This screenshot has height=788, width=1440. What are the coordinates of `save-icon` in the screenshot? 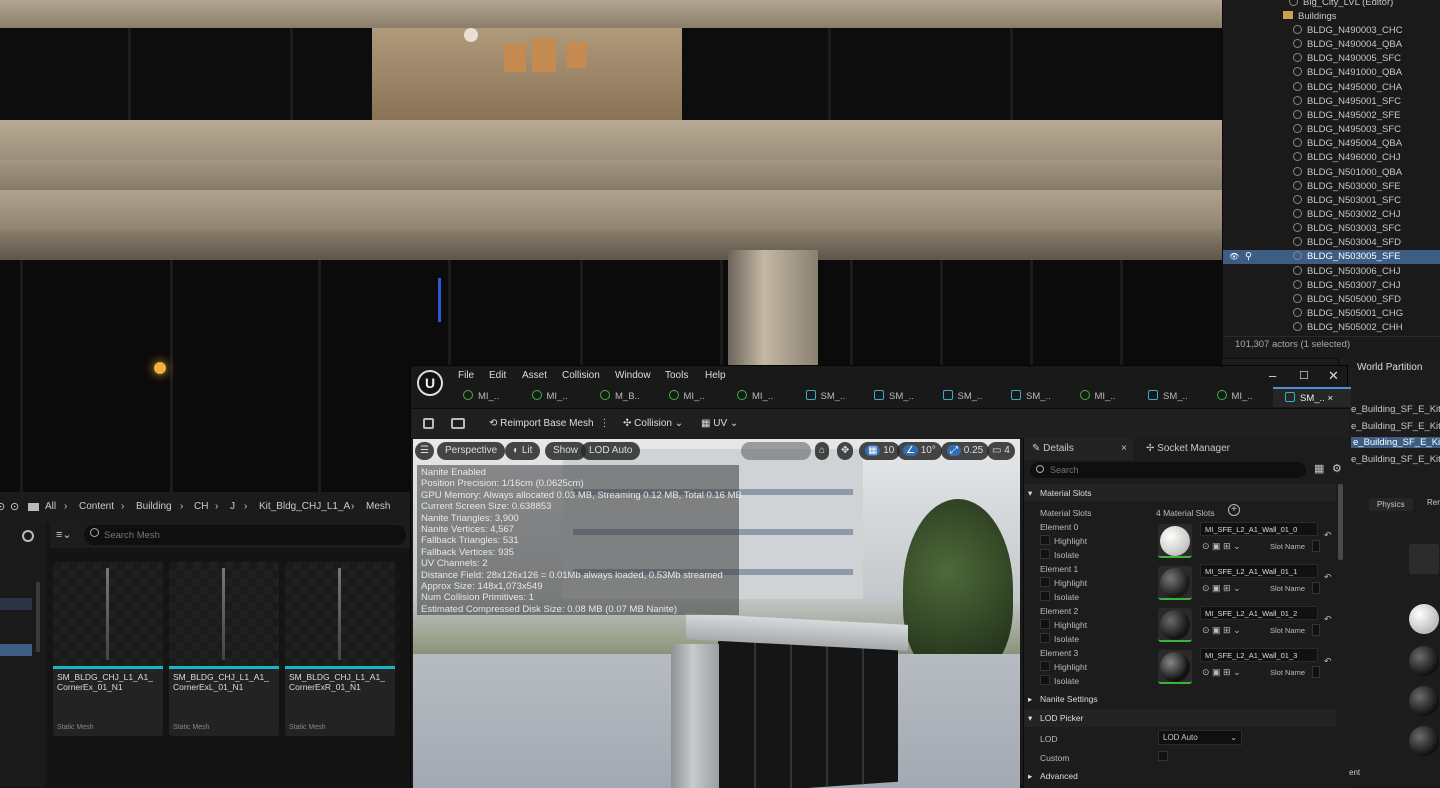 It's located at (428, 423).